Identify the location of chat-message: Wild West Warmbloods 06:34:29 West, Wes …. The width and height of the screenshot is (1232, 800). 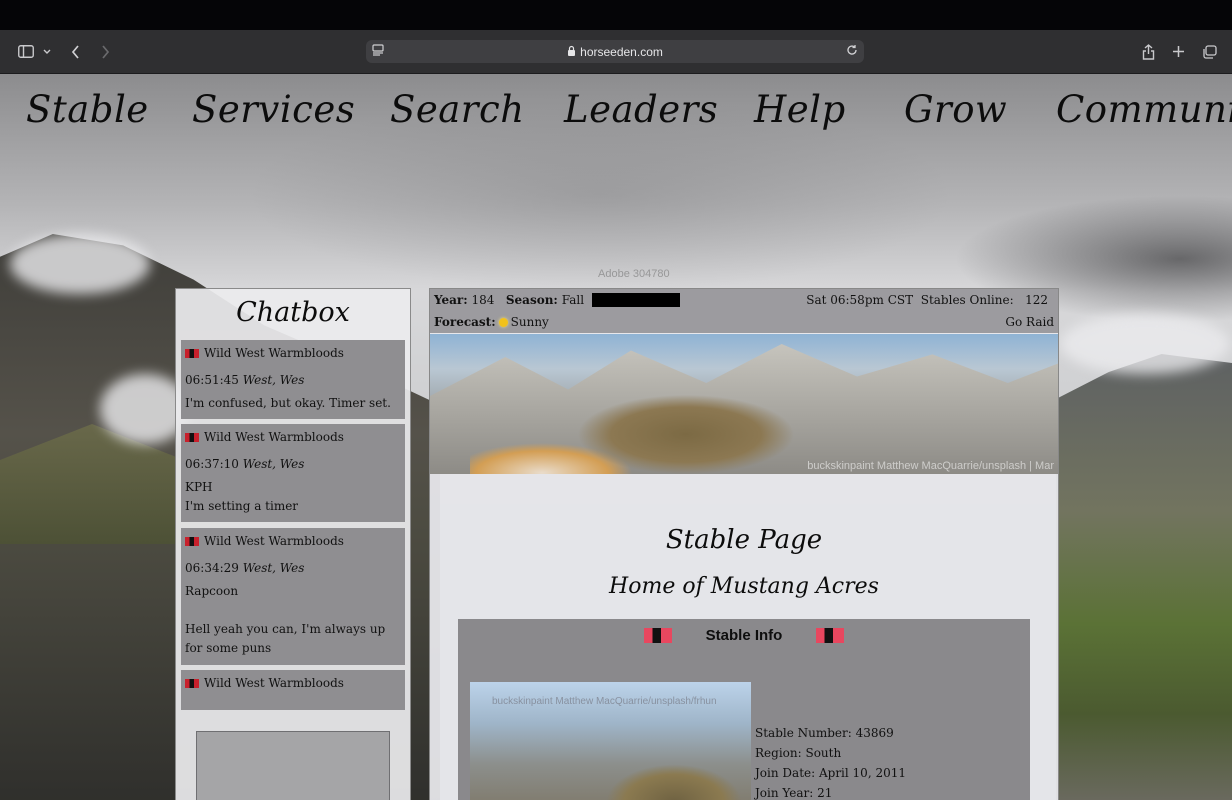
(293, 596).